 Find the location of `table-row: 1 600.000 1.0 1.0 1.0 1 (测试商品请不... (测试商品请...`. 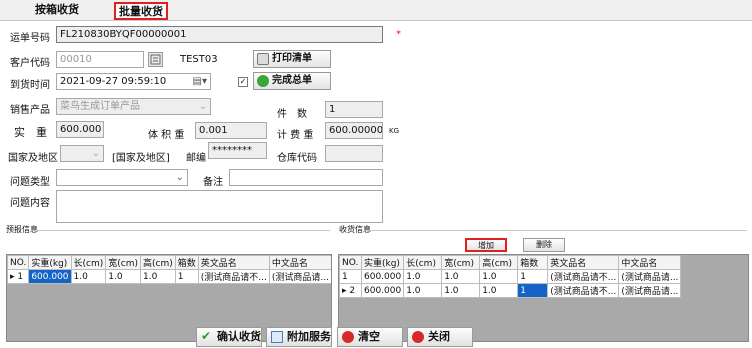

table-row: 1 600.000 1.0 1.0 1.0 1 (测试商品请不... (测试商品请... is located at coordinates (510, 276).